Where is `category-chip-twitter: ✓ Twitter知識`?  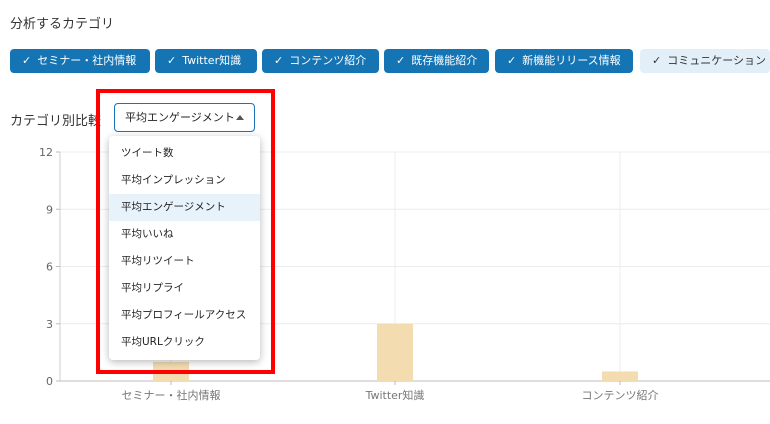 category-chip-twitter: ✓ Twitter知識 is located at coordinates (206, 61).